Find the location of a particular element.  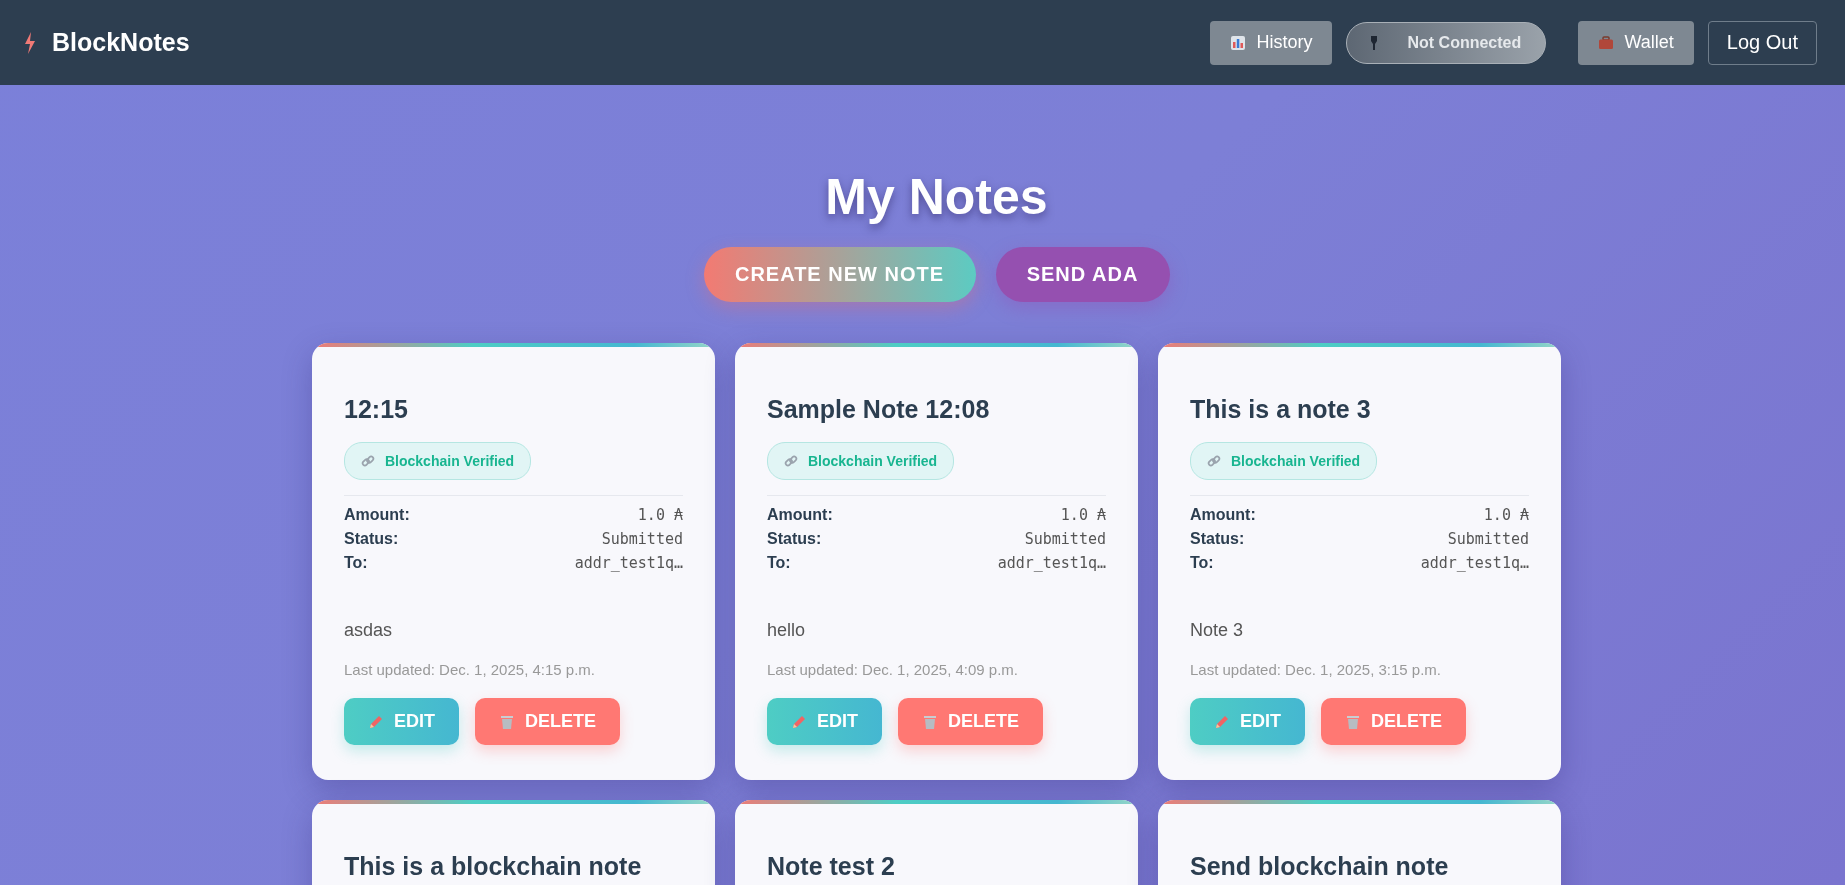

last-updated: Last updated: Dec. 1, 2025, 4:15 p.m. is located at coordinates (470, 669).